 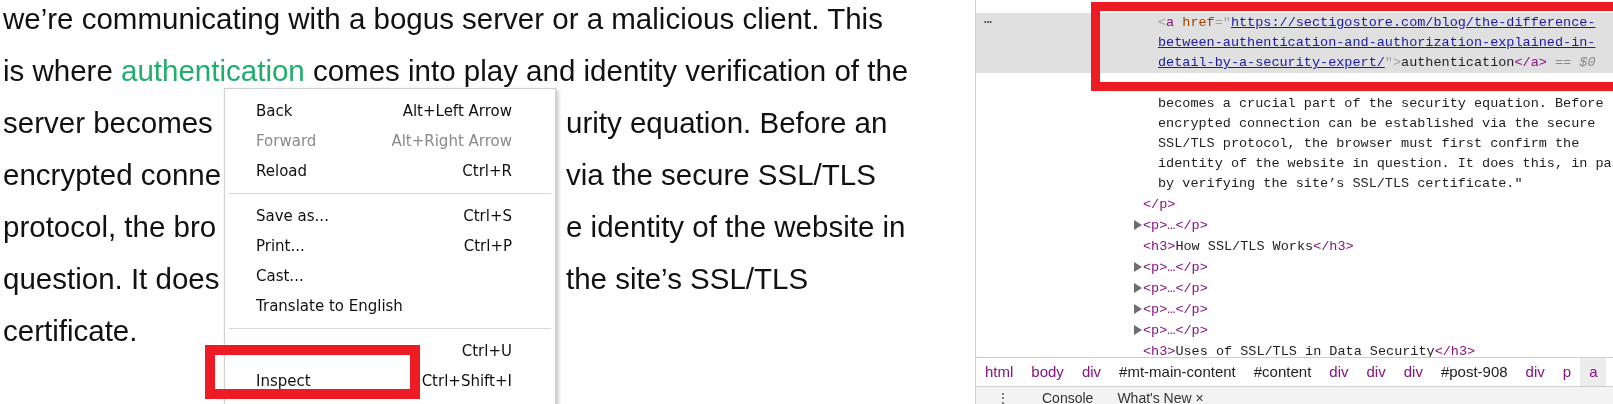 What do you see at coordinates (456, 71) in the screenshot?
I see `paragraph-line: is where authentication comes into play and identity verification of the` at bounding box center [456, 71].